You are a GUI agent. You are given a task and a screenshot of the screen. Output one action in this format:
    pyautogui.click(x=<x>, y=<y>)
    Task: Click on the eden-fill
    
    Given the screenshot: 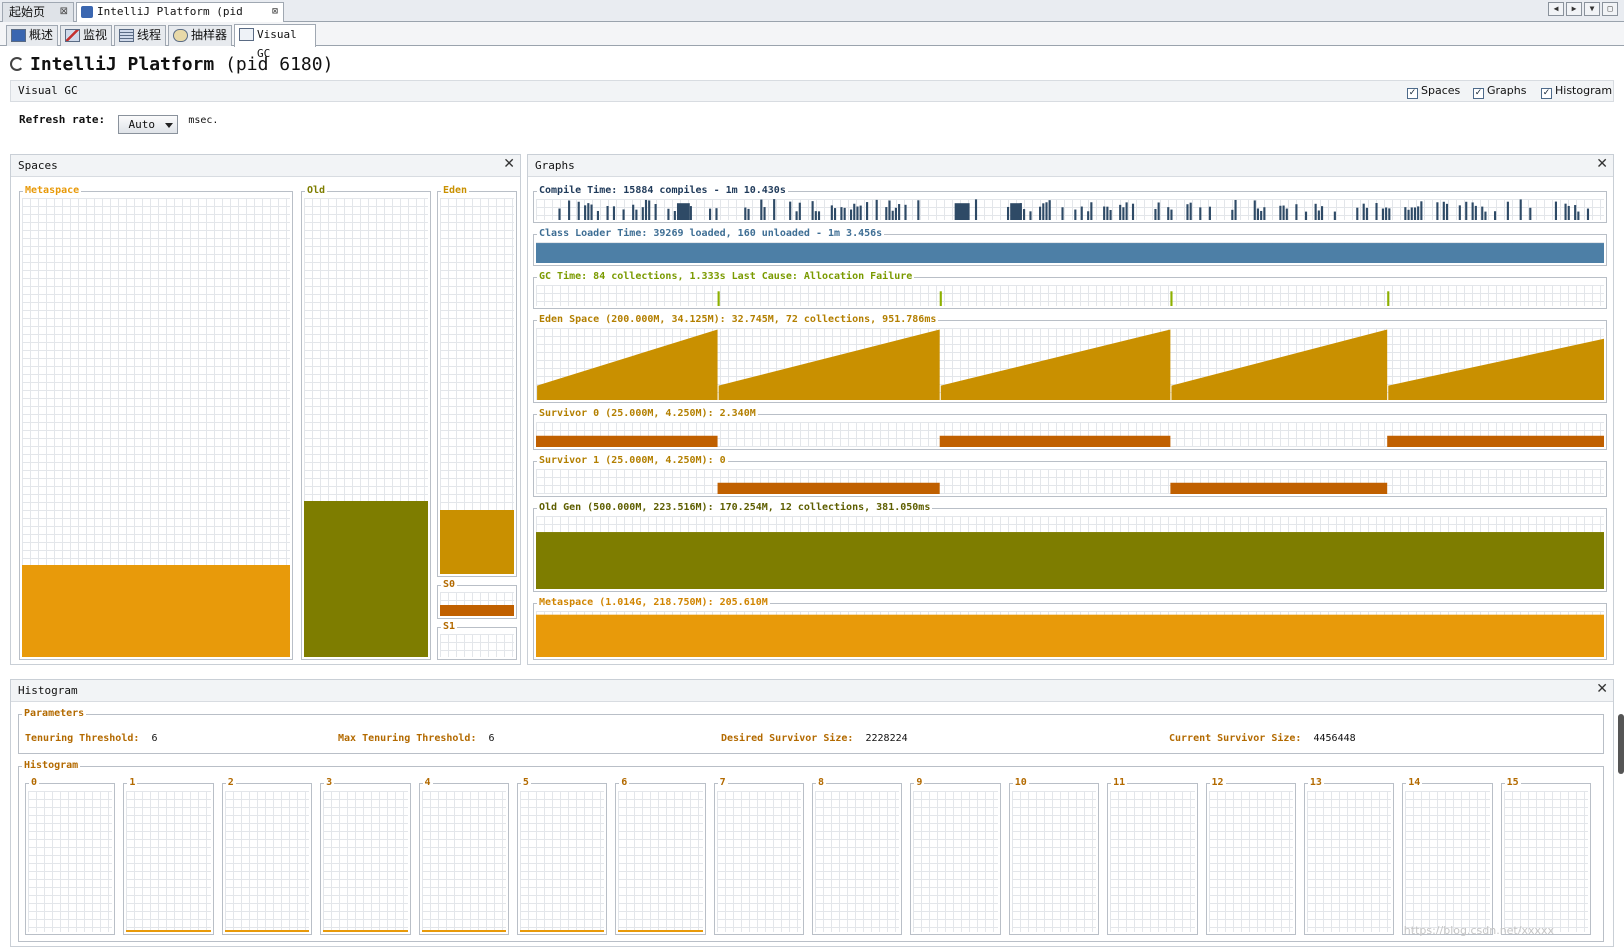 What is the action you would take?
    pyautogui.click(x=477, y=542)
    